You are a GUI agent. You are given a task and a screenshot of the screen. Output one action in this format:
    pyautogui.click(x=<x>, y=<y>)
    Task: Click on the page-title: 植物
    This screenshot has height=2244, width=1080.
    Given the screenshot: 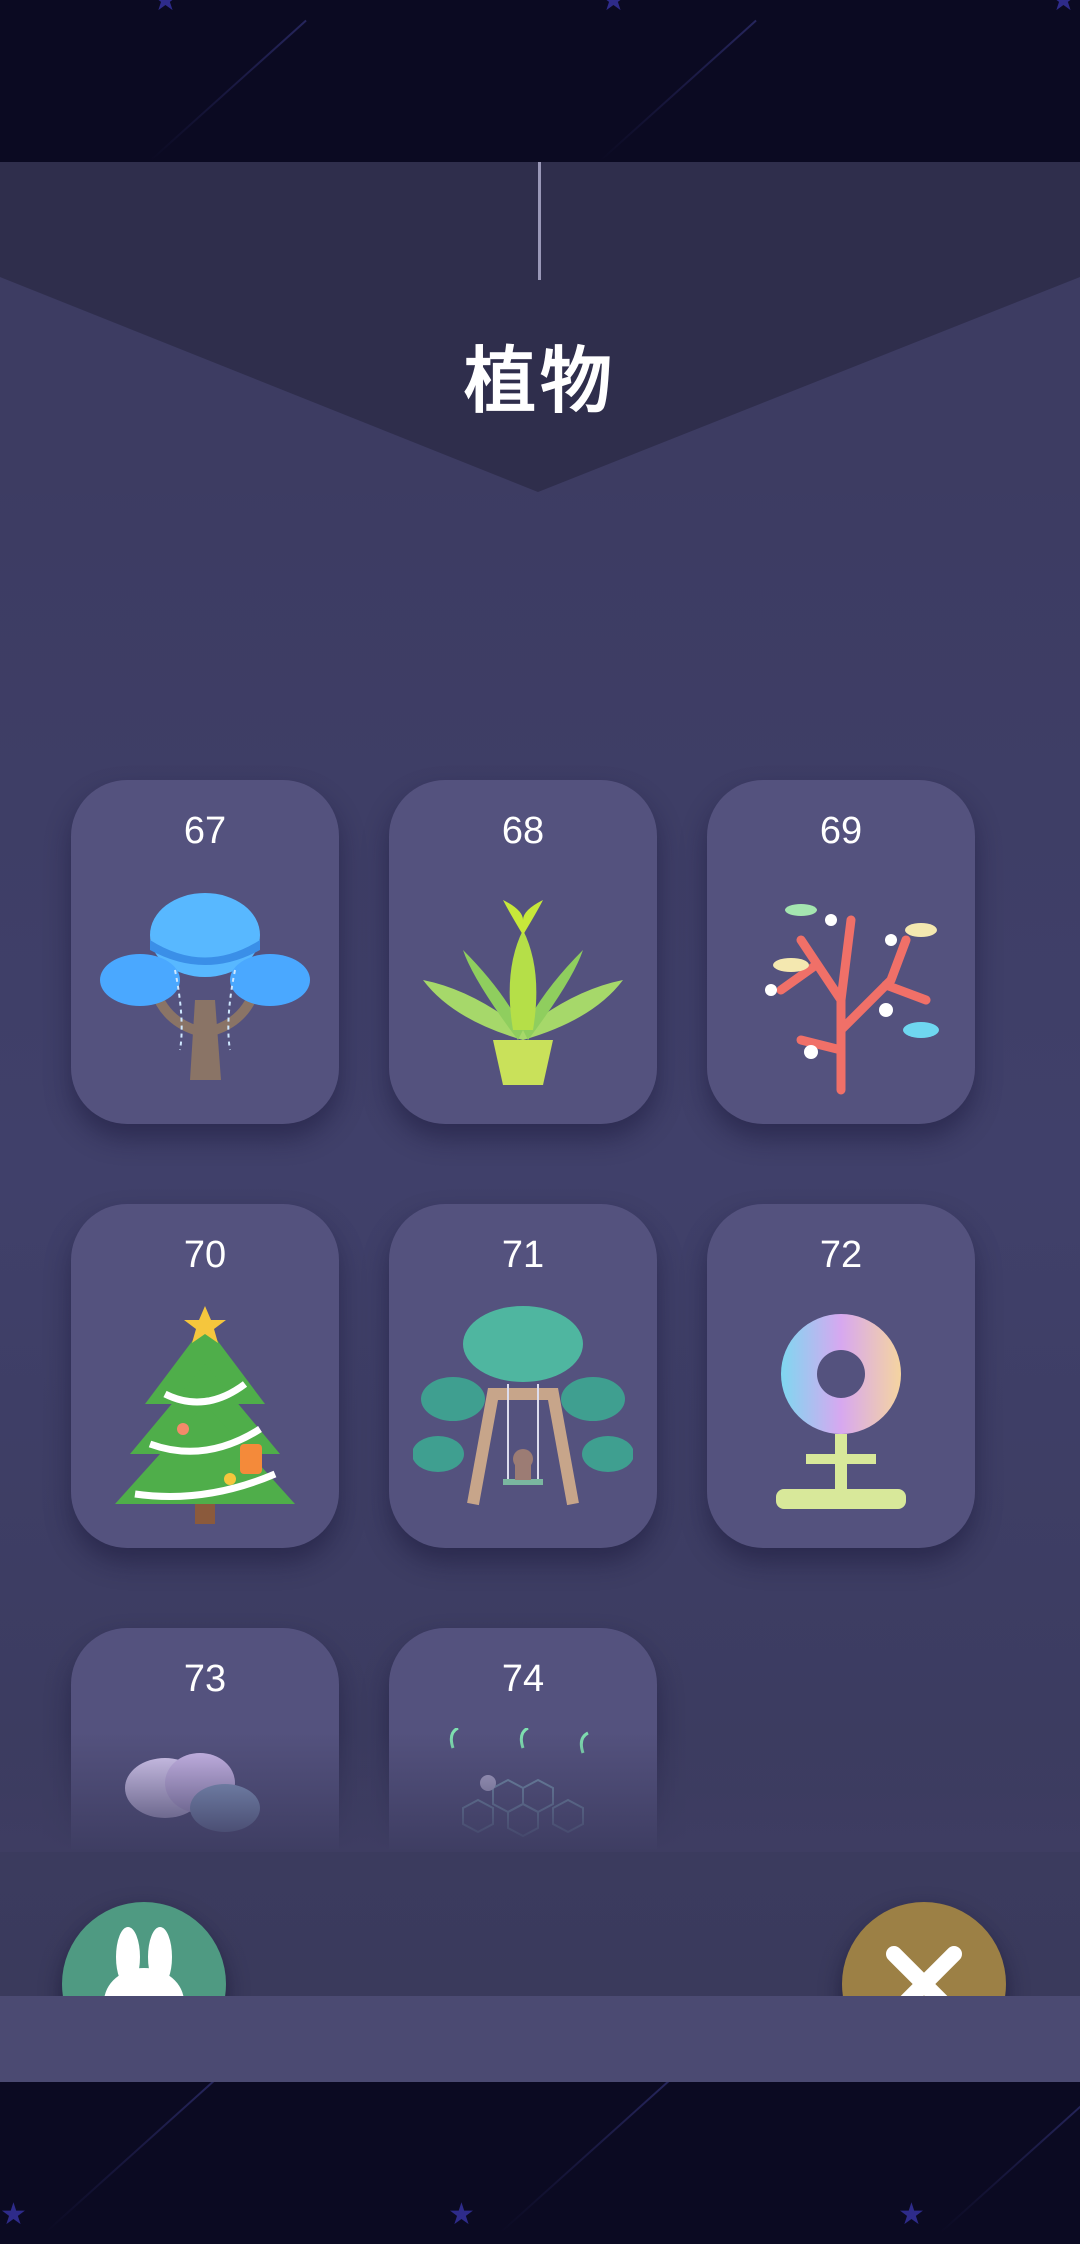 What is the action you would take?
    pyautogui.click(x=539, y=382)
    